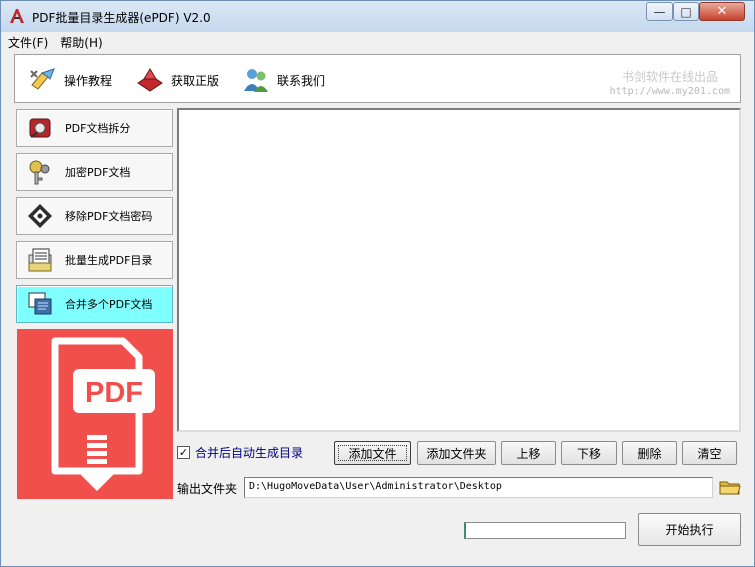  Describe the element at coordinates (103, 414) in the screenshot. I see `pdf-document-icon: PDF` at that location.